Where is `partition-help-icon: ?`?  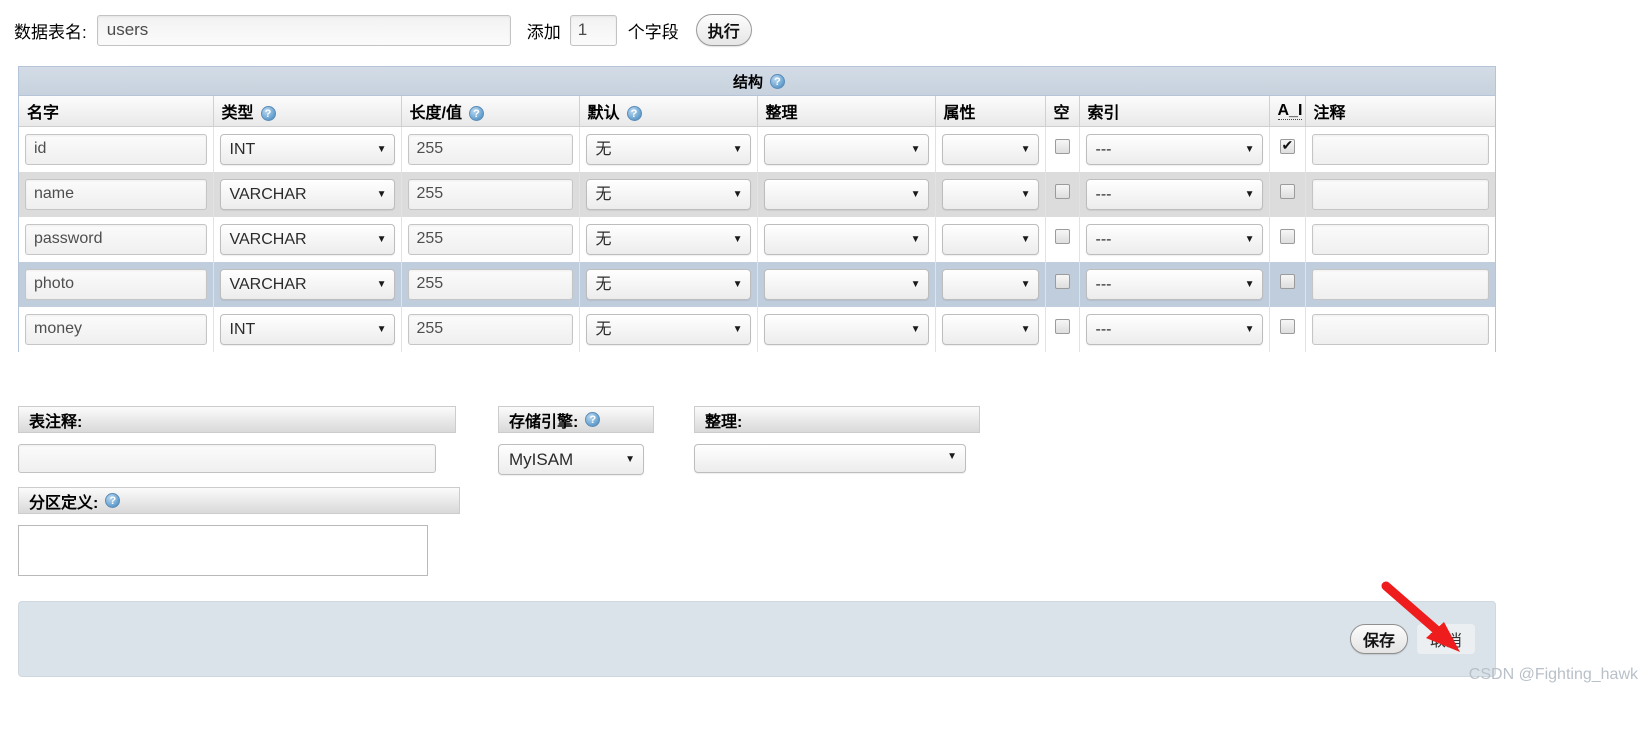
partition-help-icon: ? is located at coordinates (113, 500).